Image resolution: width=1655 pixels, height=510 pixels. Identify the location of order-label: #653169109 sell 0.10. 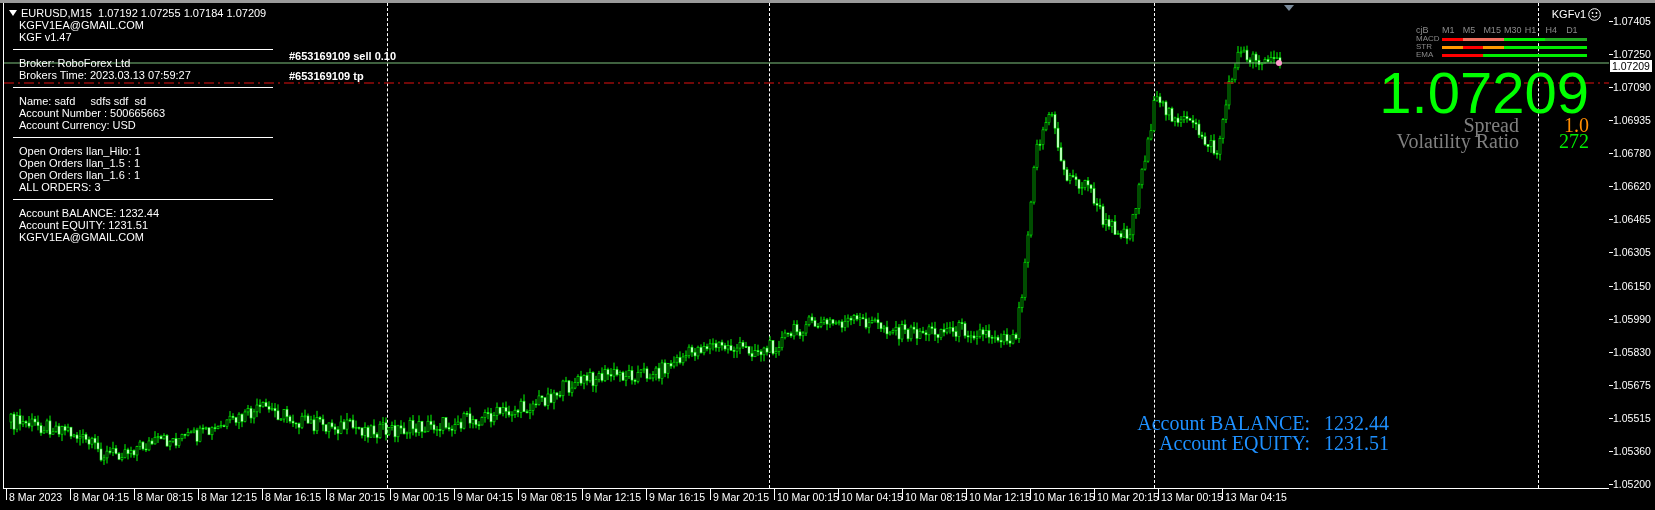
(343, 56).